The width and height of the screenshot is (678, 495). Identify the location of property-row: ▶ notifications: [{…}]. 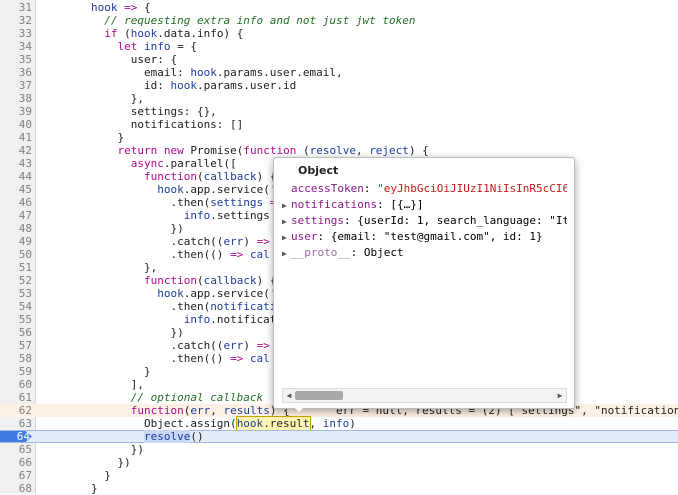
(424, 205).